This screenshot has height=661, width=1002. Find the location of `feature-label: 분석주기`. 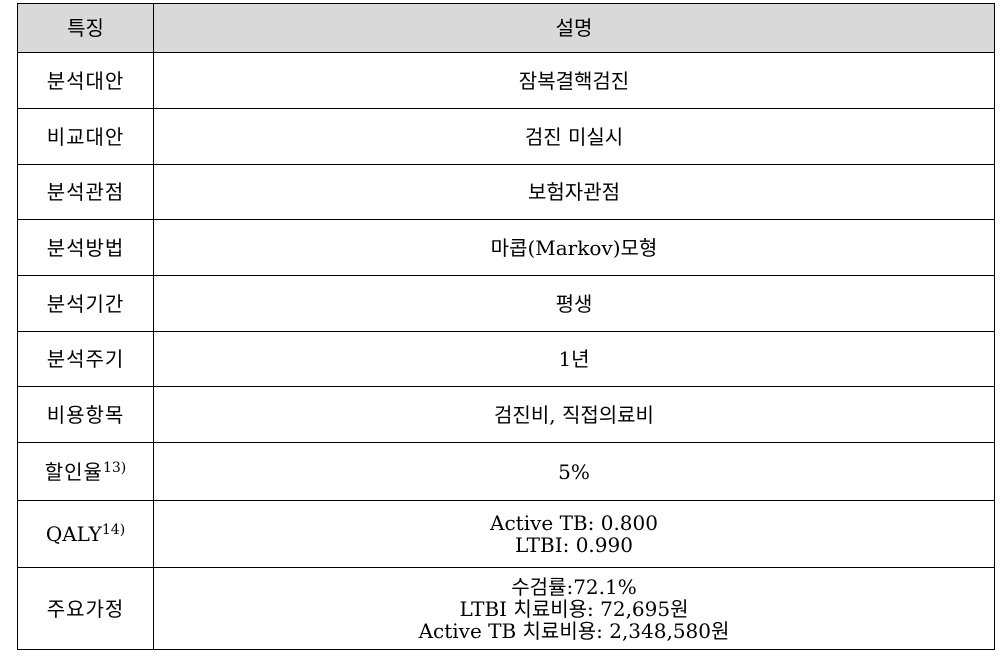

feature-label: 분석주기 is located at coordinates (85, 359).